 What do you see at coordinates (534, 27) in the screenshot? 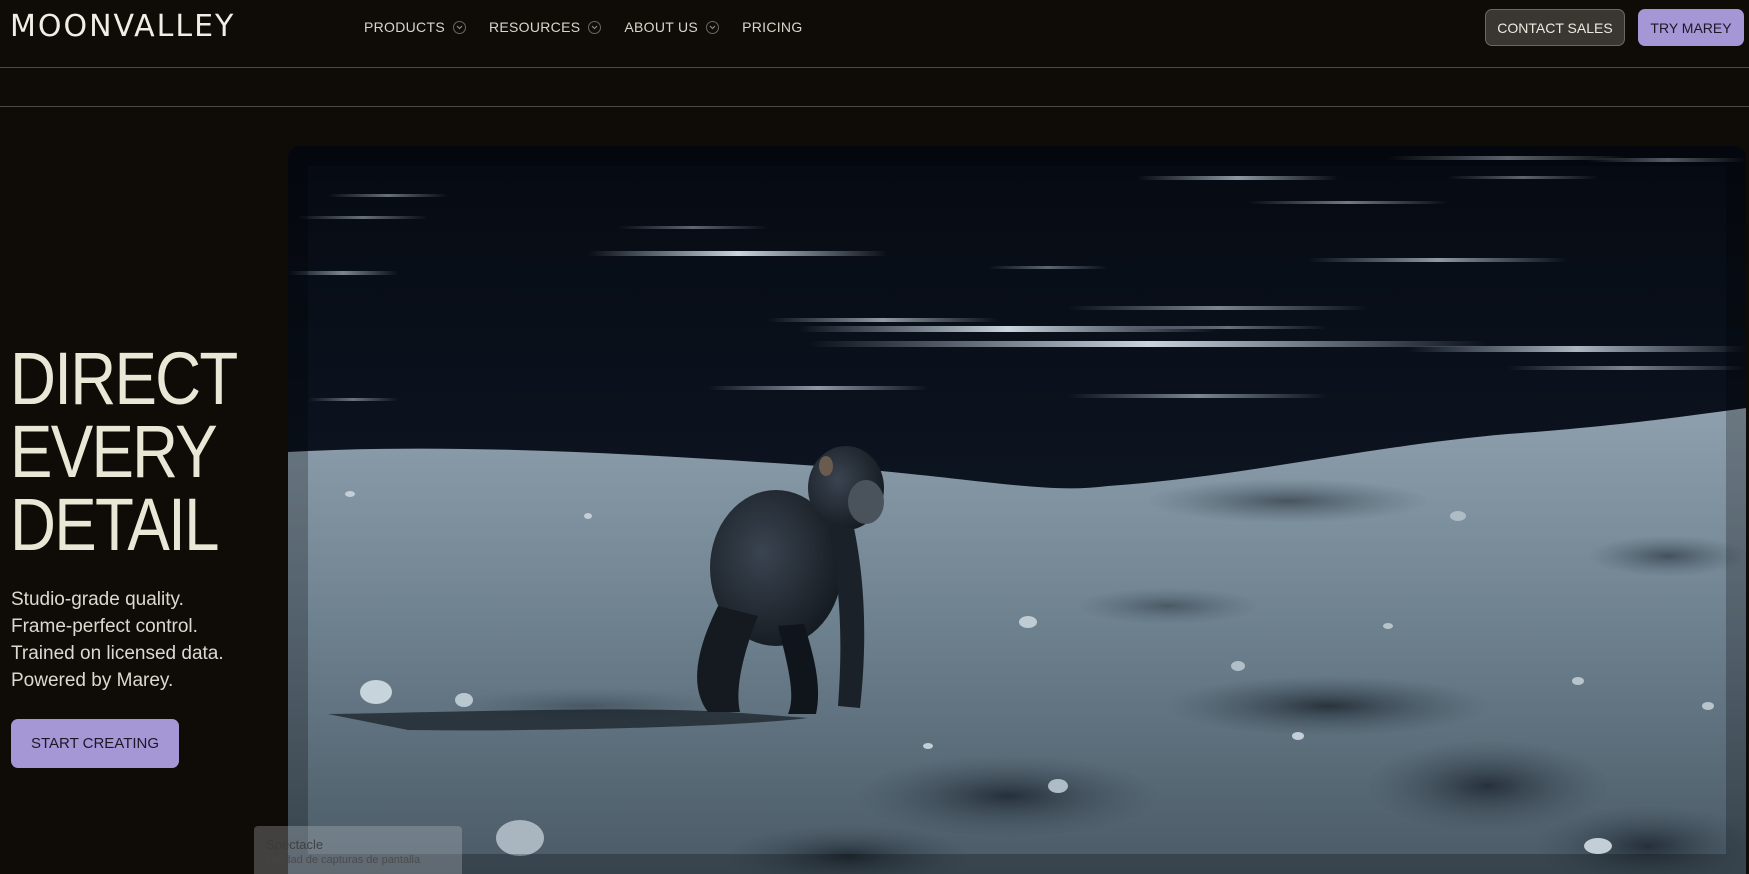
I see `nav-label-resources: RESOURCES` at bounding box center [534, 27].